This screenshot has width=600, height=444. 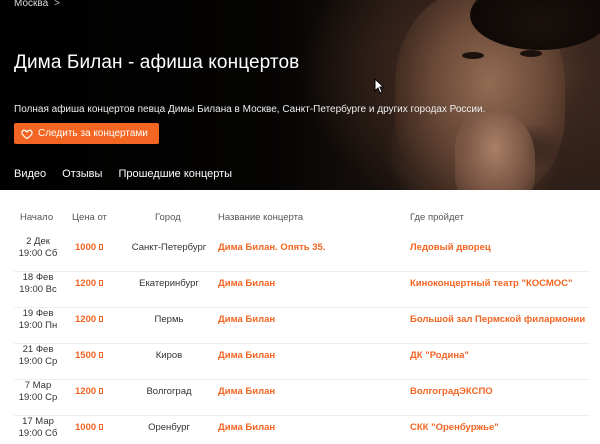 I want to click on event-city: Оренбург, so click(x=169, y=427).